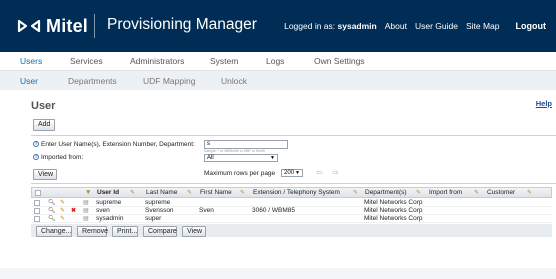 The width and height of the screenshot is (556, 279). What do you see at coordinates (73, 211) in the screenshot?
I see `delete-icon: ✖` at bounding box center [73, 211].